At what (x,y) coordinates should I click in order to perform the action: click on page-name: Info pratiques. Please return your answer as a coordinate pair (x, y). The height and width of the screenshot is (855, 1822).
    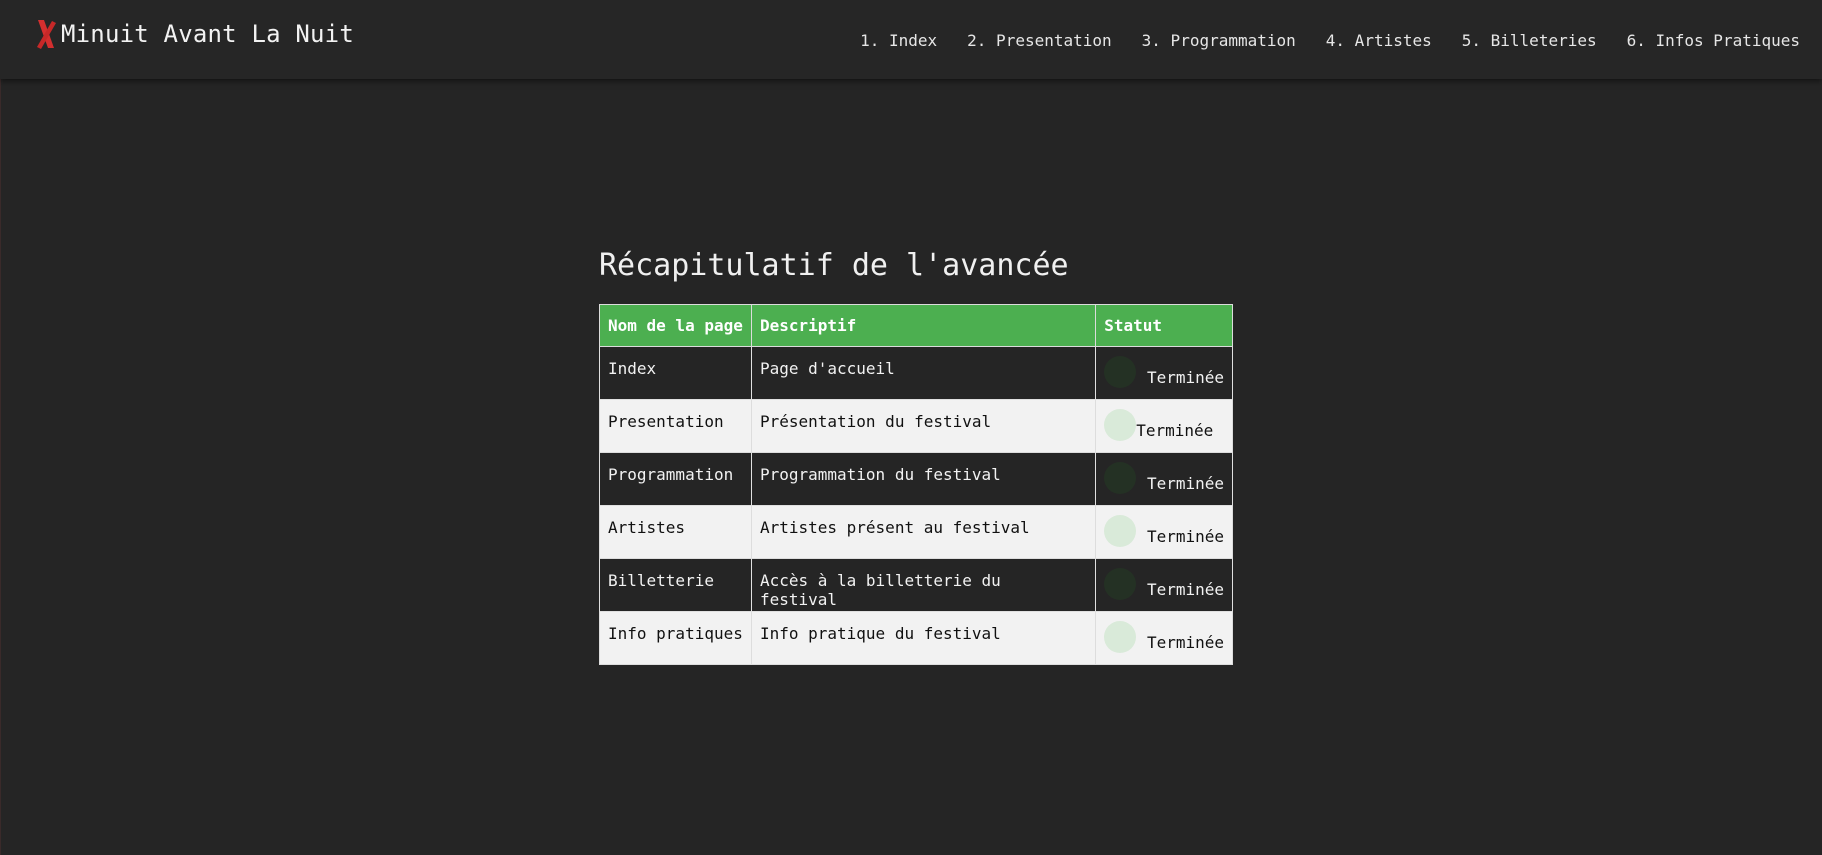
    Looking at the image, I should click on (675, 633).